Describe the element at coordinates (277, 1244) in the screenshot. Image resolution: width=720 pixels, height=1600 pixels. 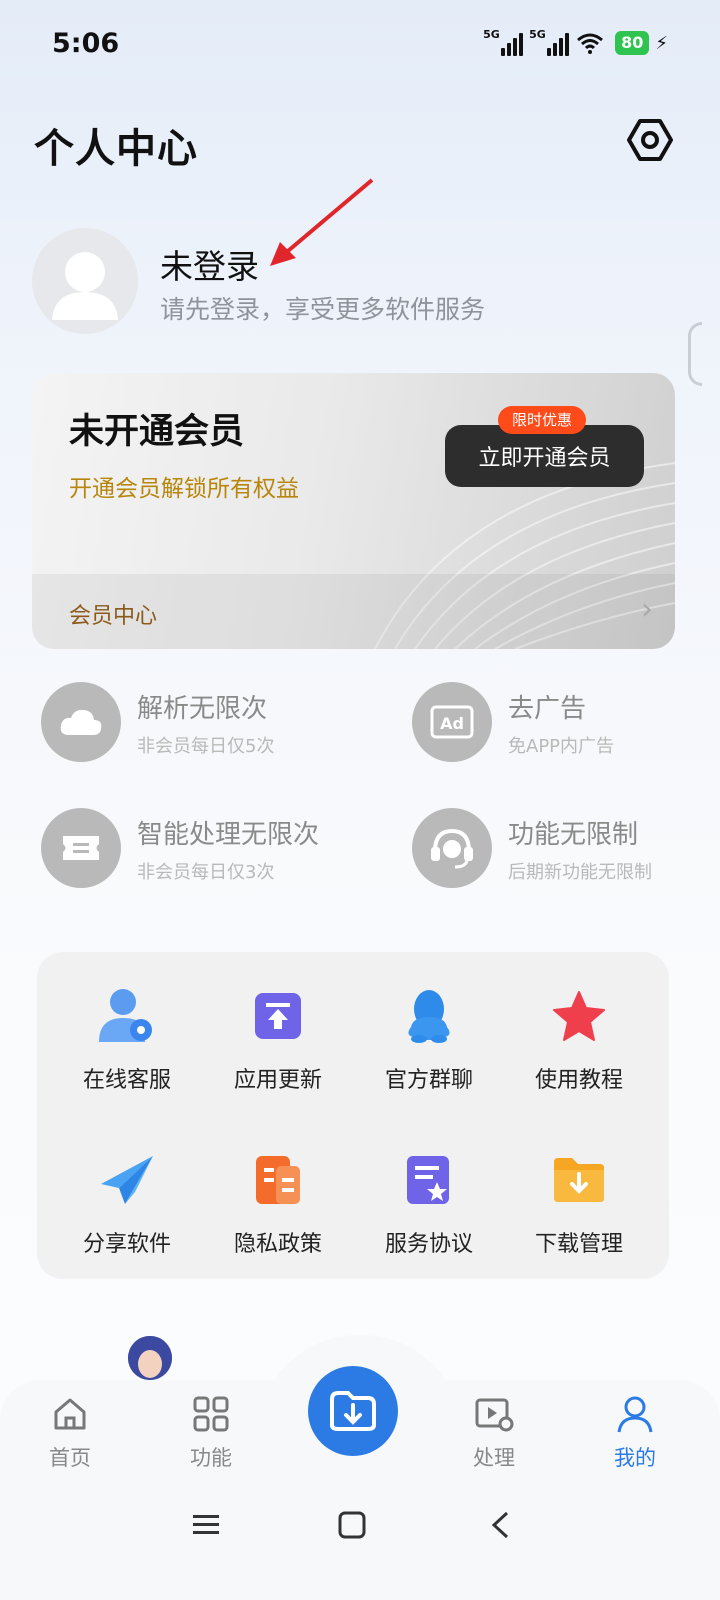
I see `tool-label: 隐私政策` at that location.